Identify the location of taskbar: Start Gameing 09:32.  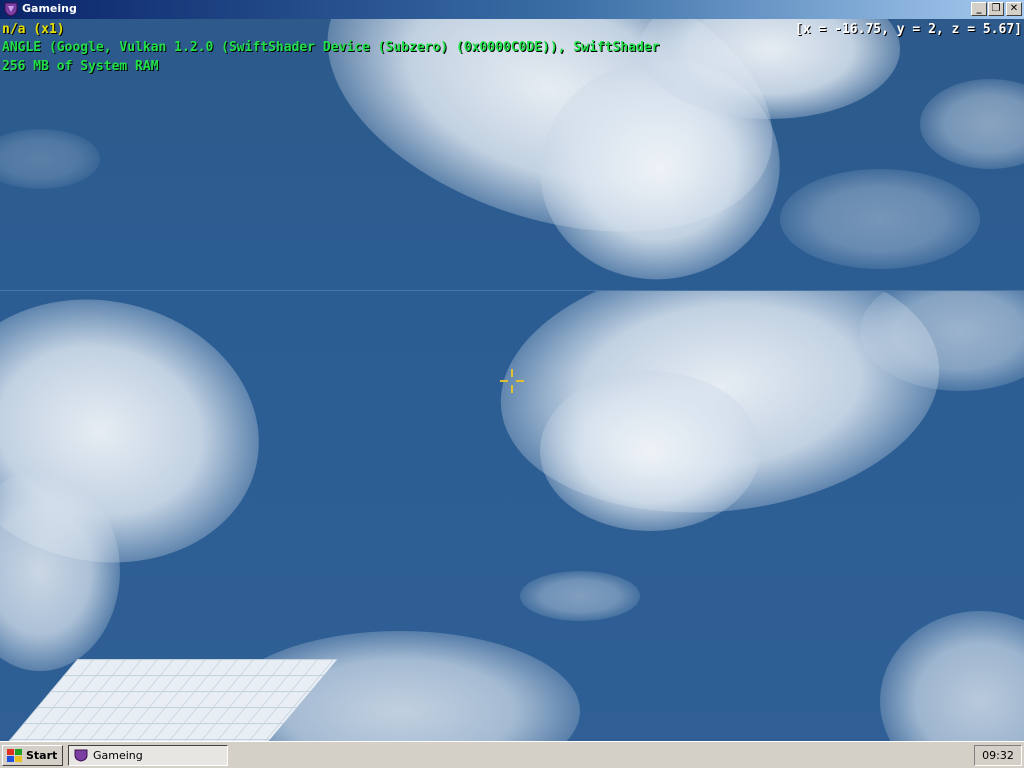
(512, 754).